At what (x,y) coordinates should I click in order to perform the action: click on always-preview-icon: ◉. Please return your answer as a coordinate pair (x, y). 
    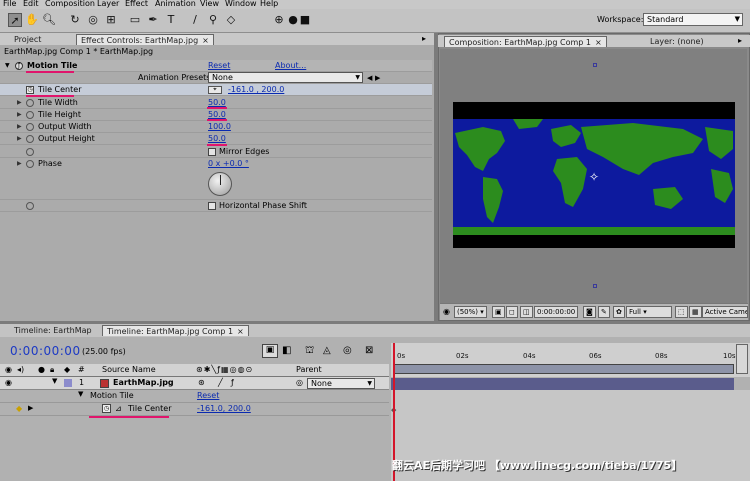
    Looking at the image, I should click on (446, 311).